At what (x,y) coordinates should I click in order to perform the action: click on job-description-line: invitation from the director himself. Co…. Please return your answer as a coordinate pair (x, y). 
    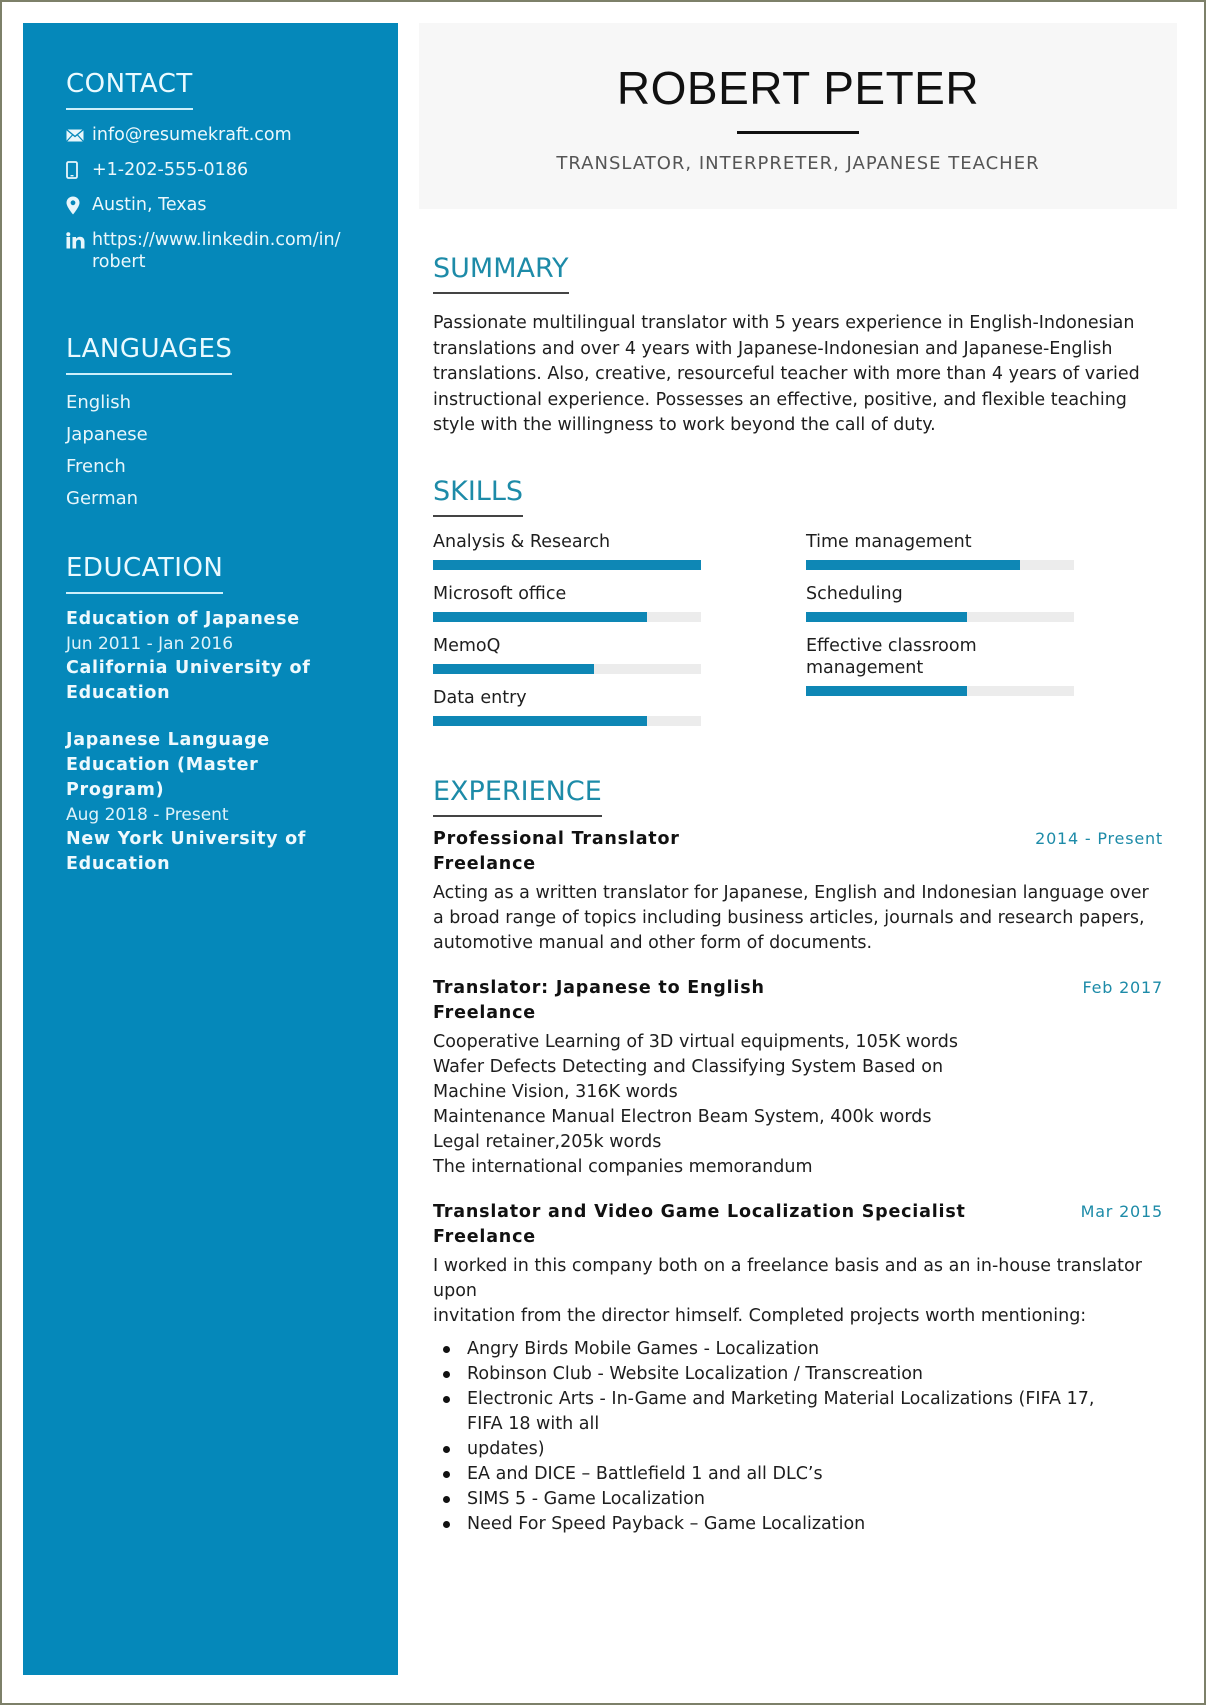
    Looking at the image, I should click on (760, 1316).